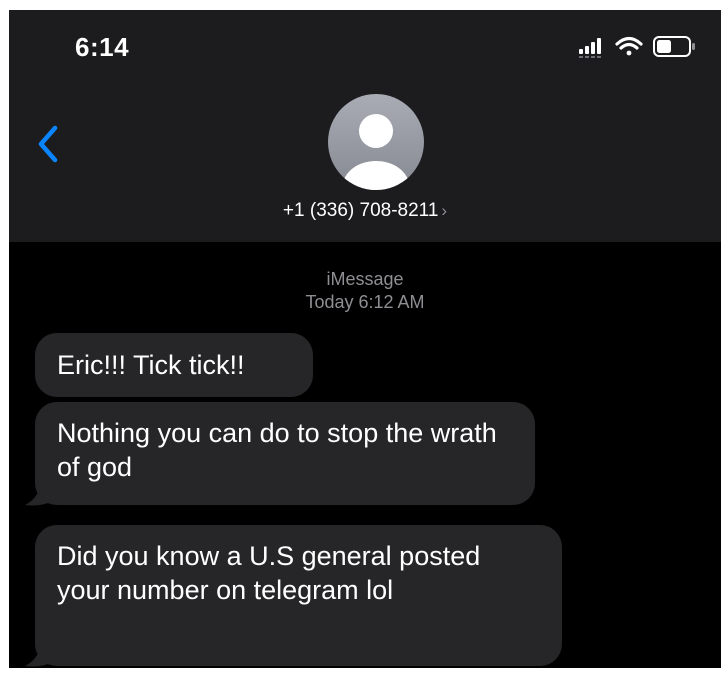  I want to click on chevron-left-icon, so click(48, 144).